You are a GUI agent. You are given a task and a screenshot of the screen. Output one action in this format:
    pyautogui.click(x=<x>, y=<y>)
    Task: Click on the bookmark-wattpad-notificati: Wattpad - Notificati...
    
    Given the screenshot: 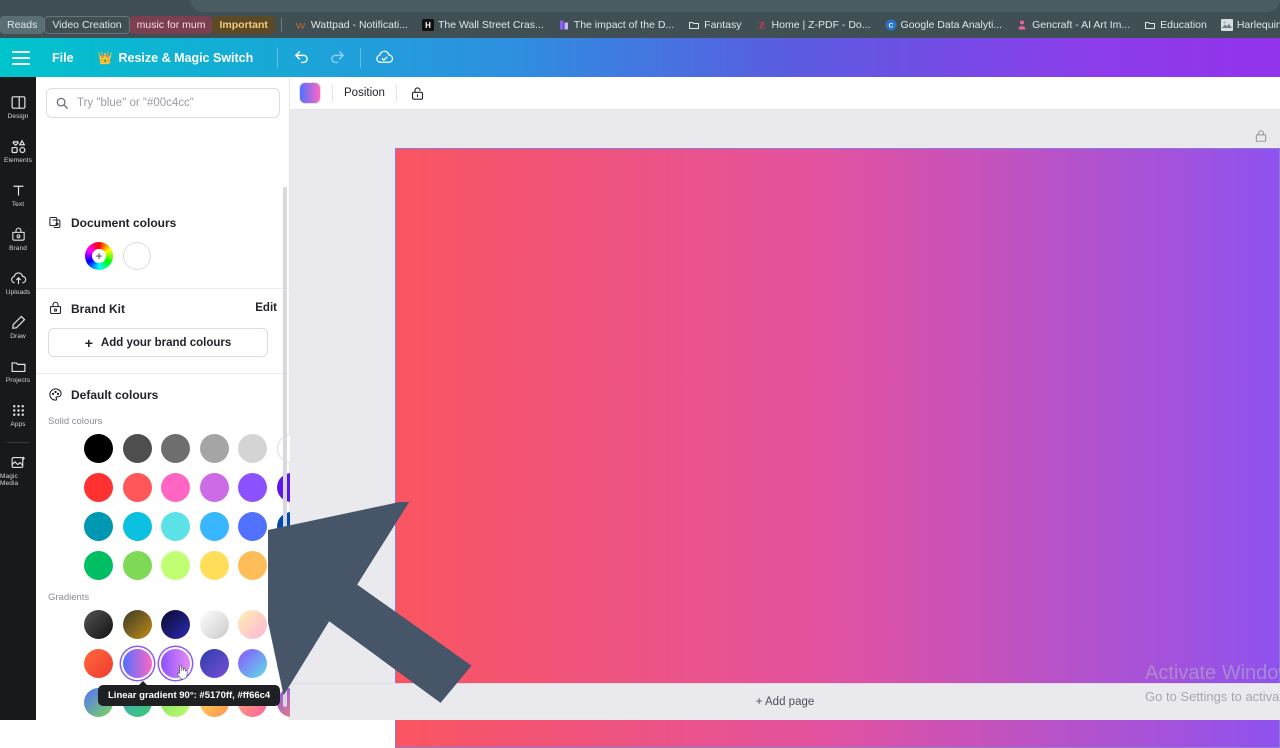 What is the action you would take?
    pyautogui.click(x=351, y=25)
    